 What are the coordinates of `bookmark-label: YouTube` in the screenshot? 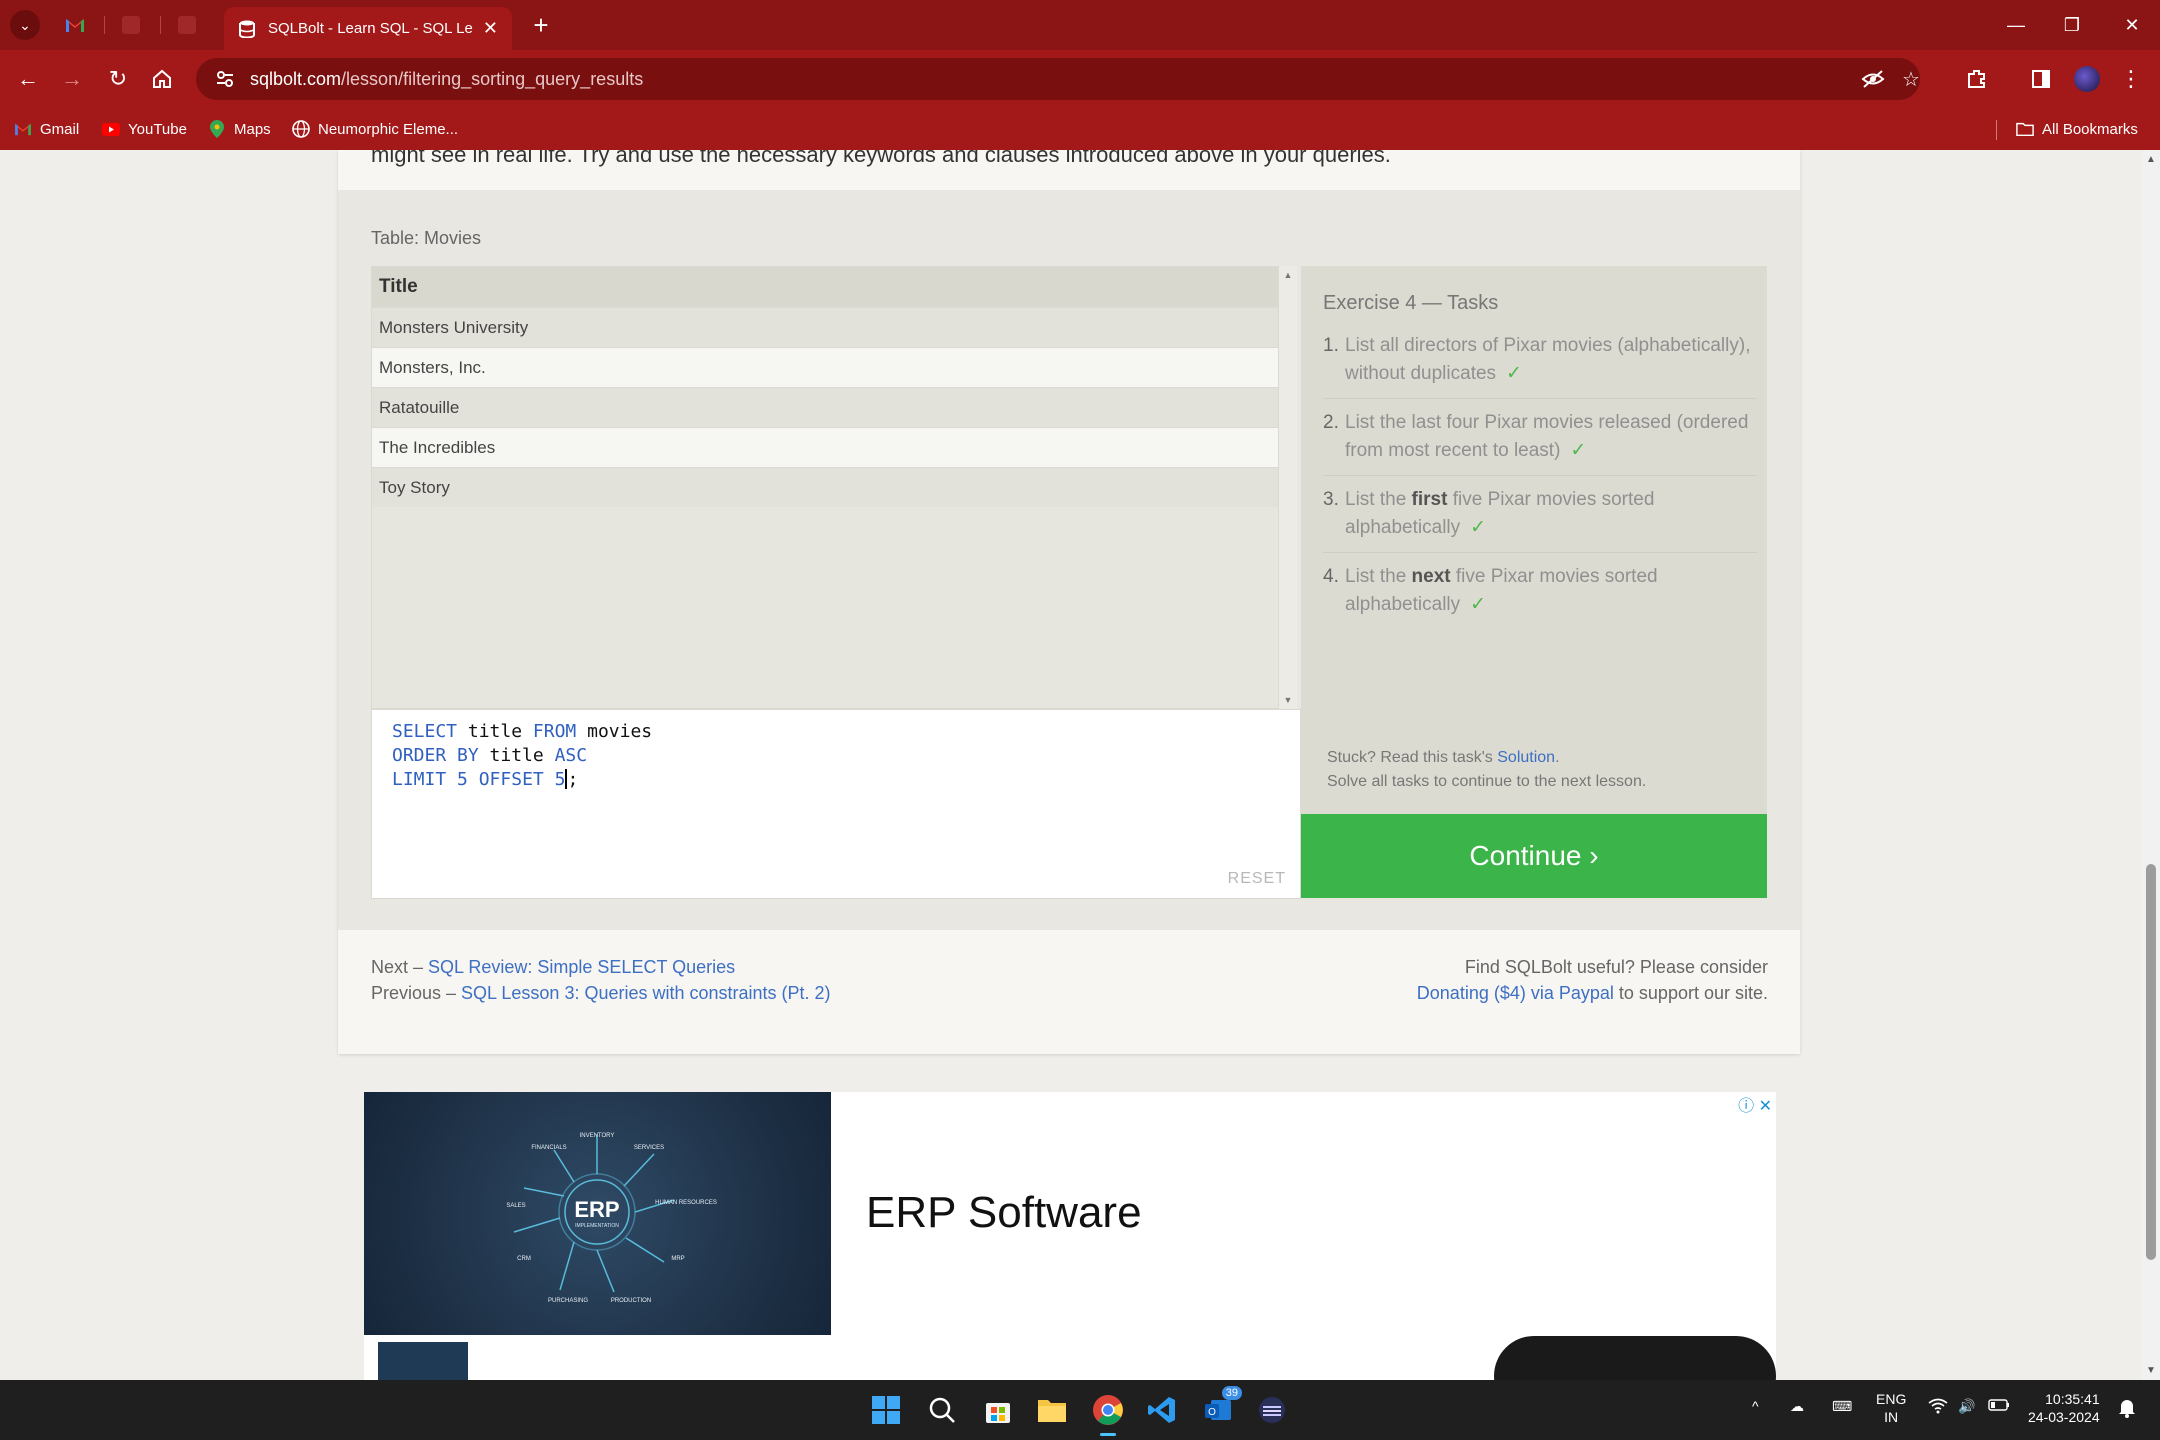 It's located at (157, 129).